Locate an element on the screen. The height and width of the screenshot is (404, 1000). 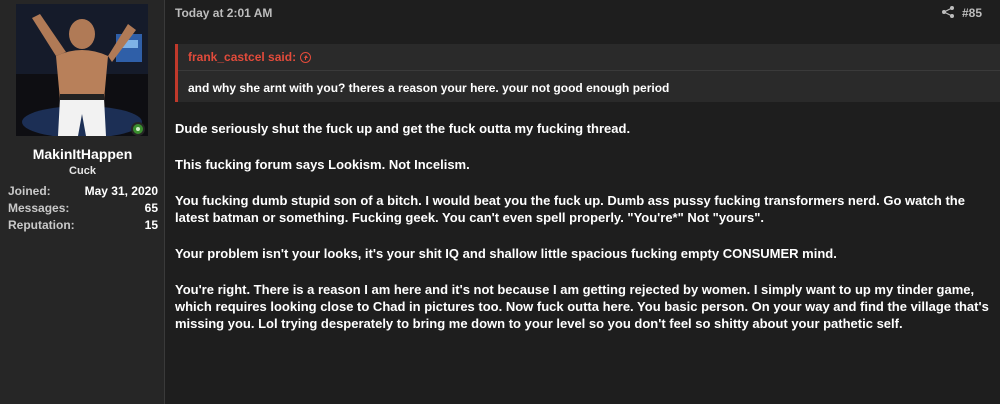
quote-header: frank_castcel said: is located at coordinates (589, 57).